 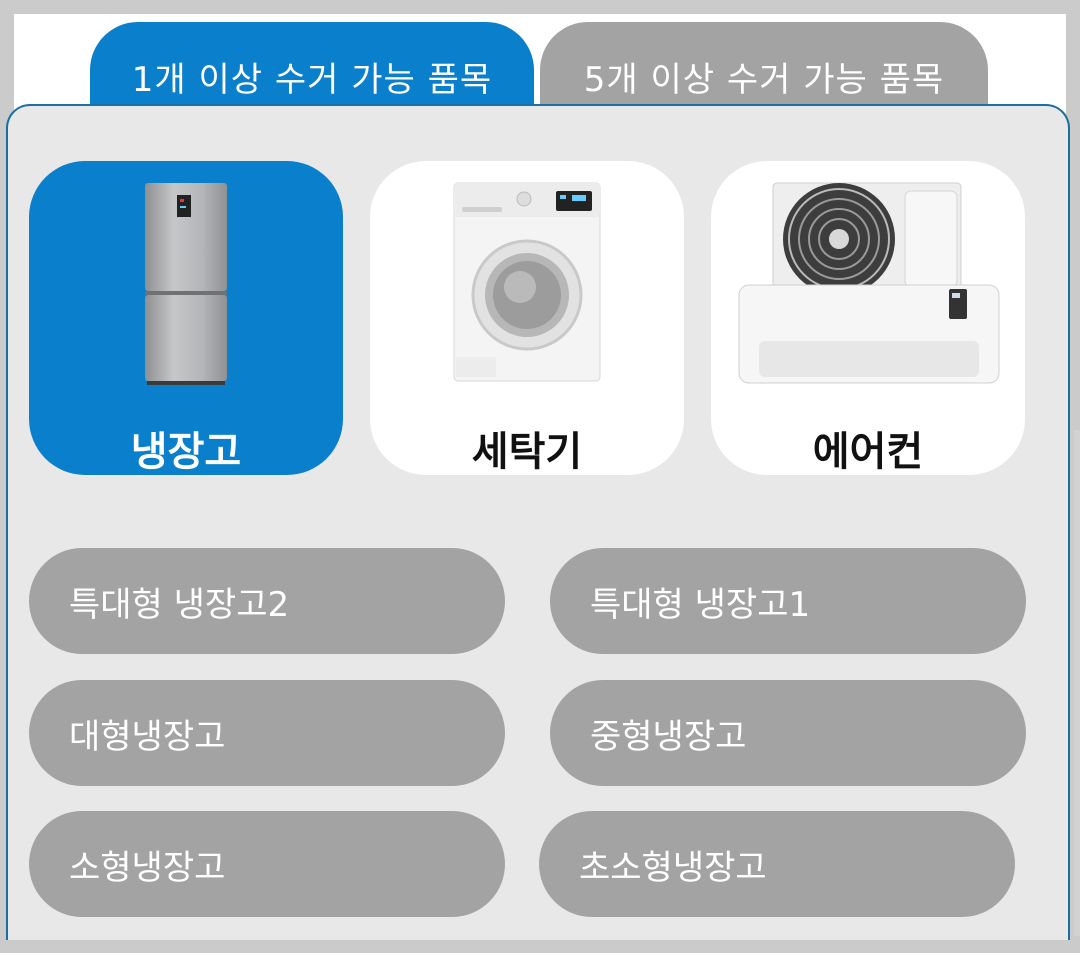 What do you see at coordinates (267, 864) in the screenshot?
I see `item-button: 소형냉장고` at bounding box center [267, 864].